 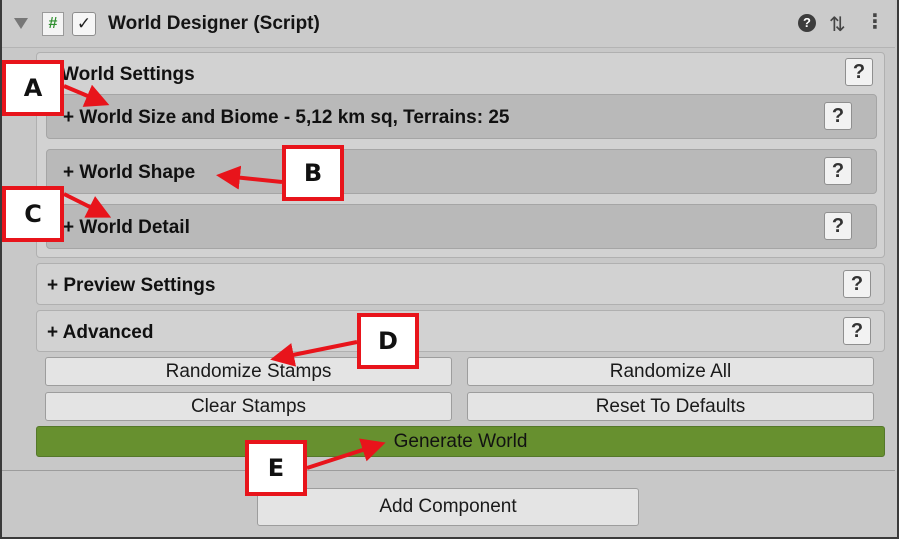 I want to click on component-enabled-checkbox: ✓, so click(x=84, y=24).